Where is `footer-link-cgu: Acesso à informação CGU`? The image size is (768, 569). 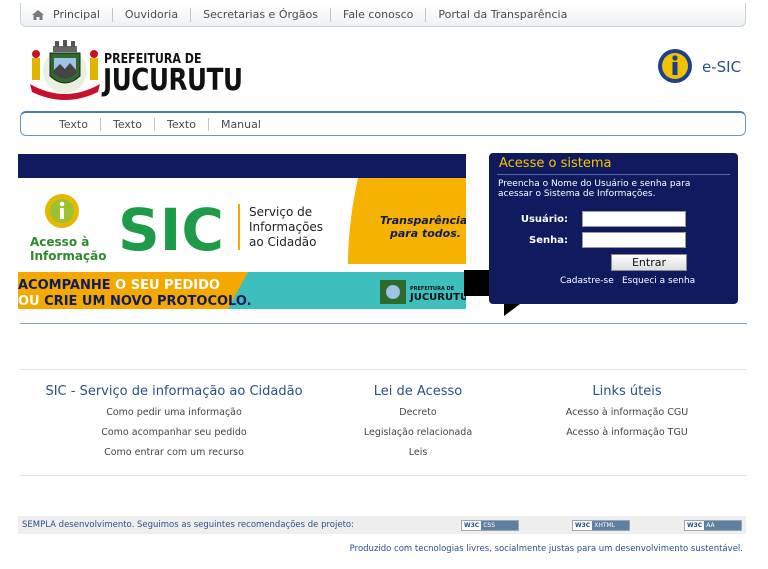 footer-link-cgu: Acesso à informação CGU is located at coordinates (627, 413).